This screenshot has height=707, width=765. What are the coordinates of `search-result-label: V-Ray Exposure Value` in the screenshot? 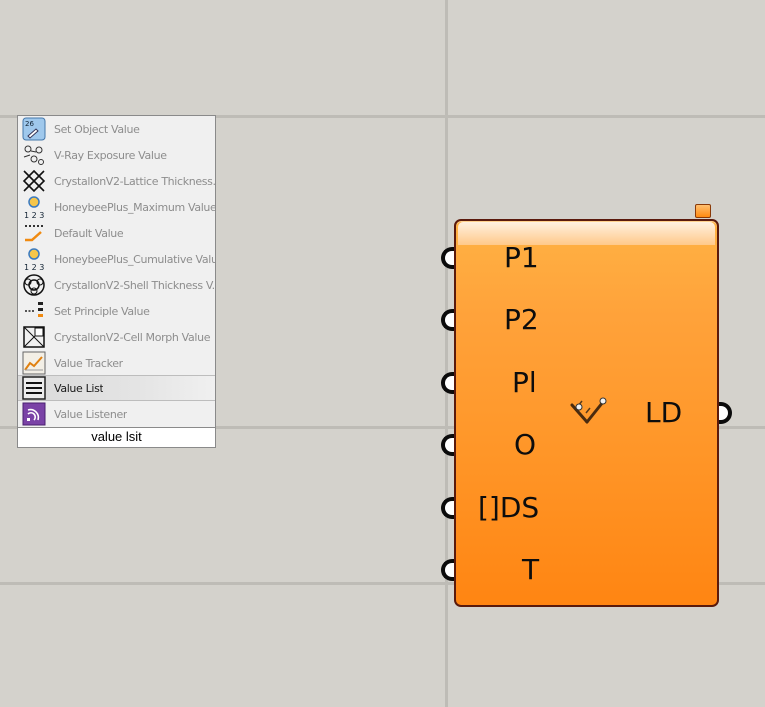 It's located at (110, 155).